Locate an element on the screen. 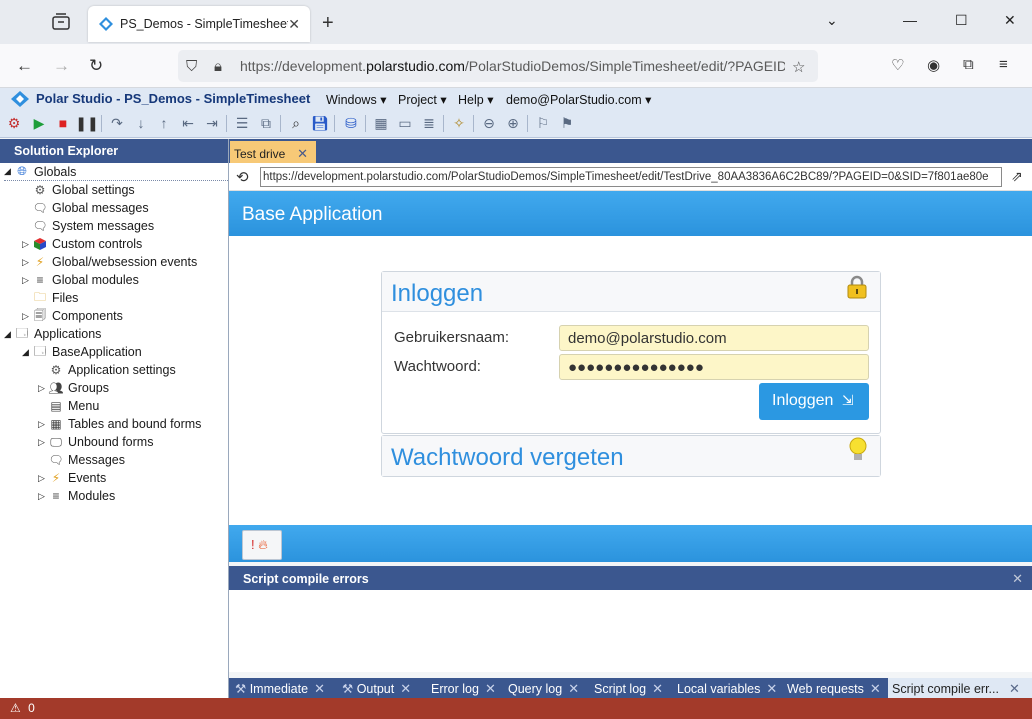 The image size is (1032, 719). minimize-icon: — is located at coordinates (910, 20).